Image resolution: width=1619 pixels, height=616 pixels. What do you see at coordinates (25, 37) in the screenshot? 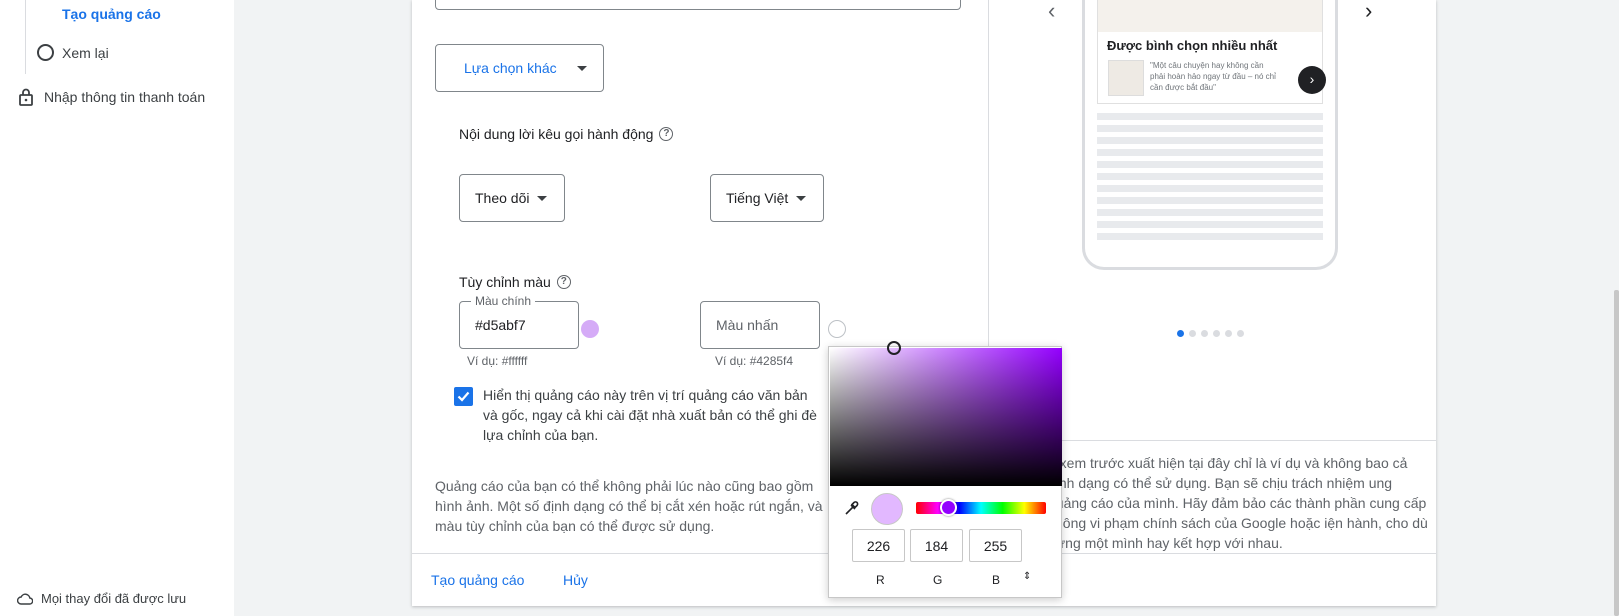
I see `step-connector` at bounding box center [25, 37].